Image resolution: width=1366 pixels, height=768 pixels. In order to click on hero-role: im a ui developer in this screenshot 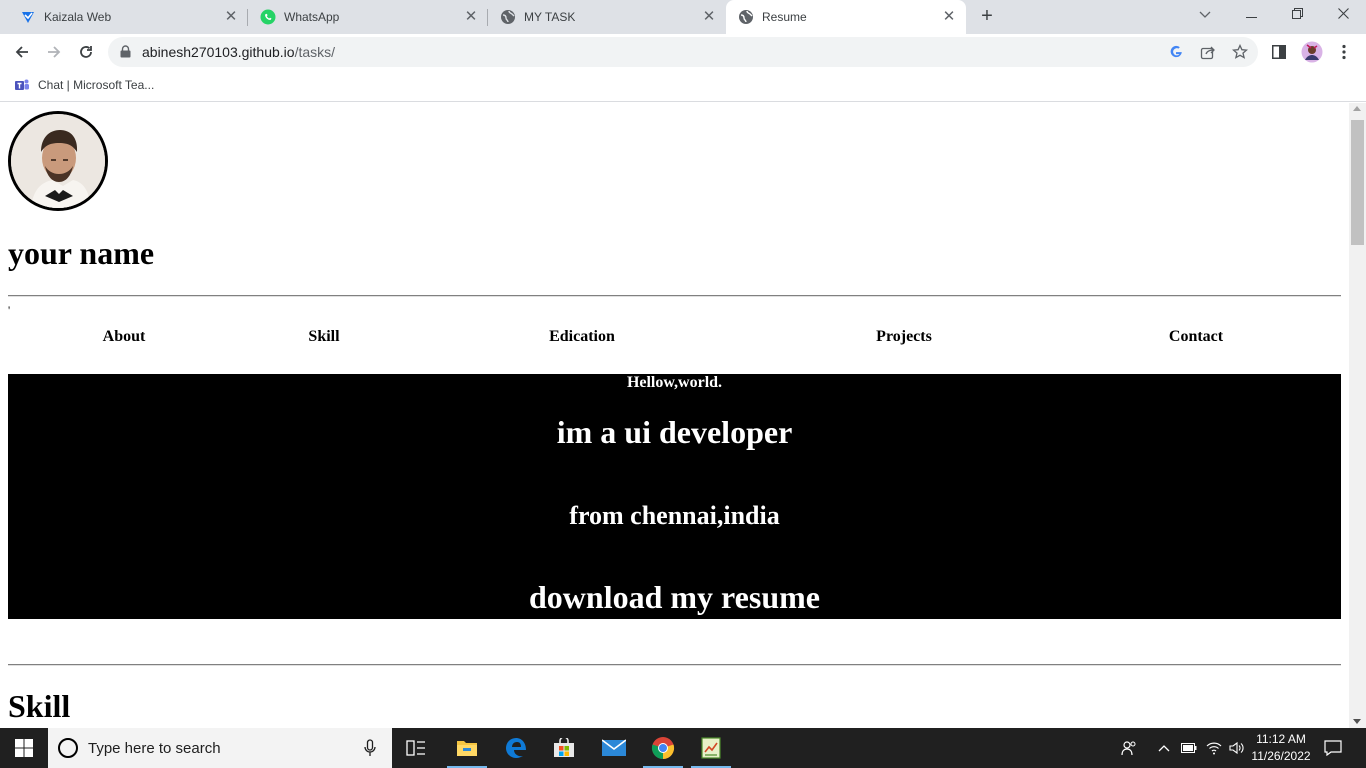, I will do `click(674, 432)`.